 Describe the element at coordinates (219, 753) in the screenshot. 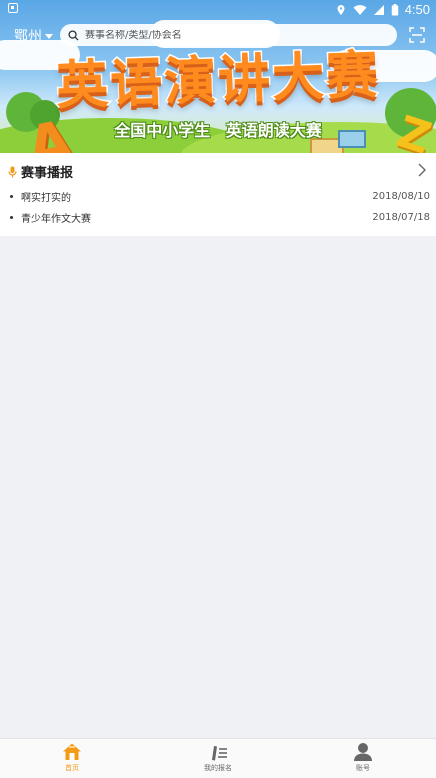

I see `edit-icon` at that location.